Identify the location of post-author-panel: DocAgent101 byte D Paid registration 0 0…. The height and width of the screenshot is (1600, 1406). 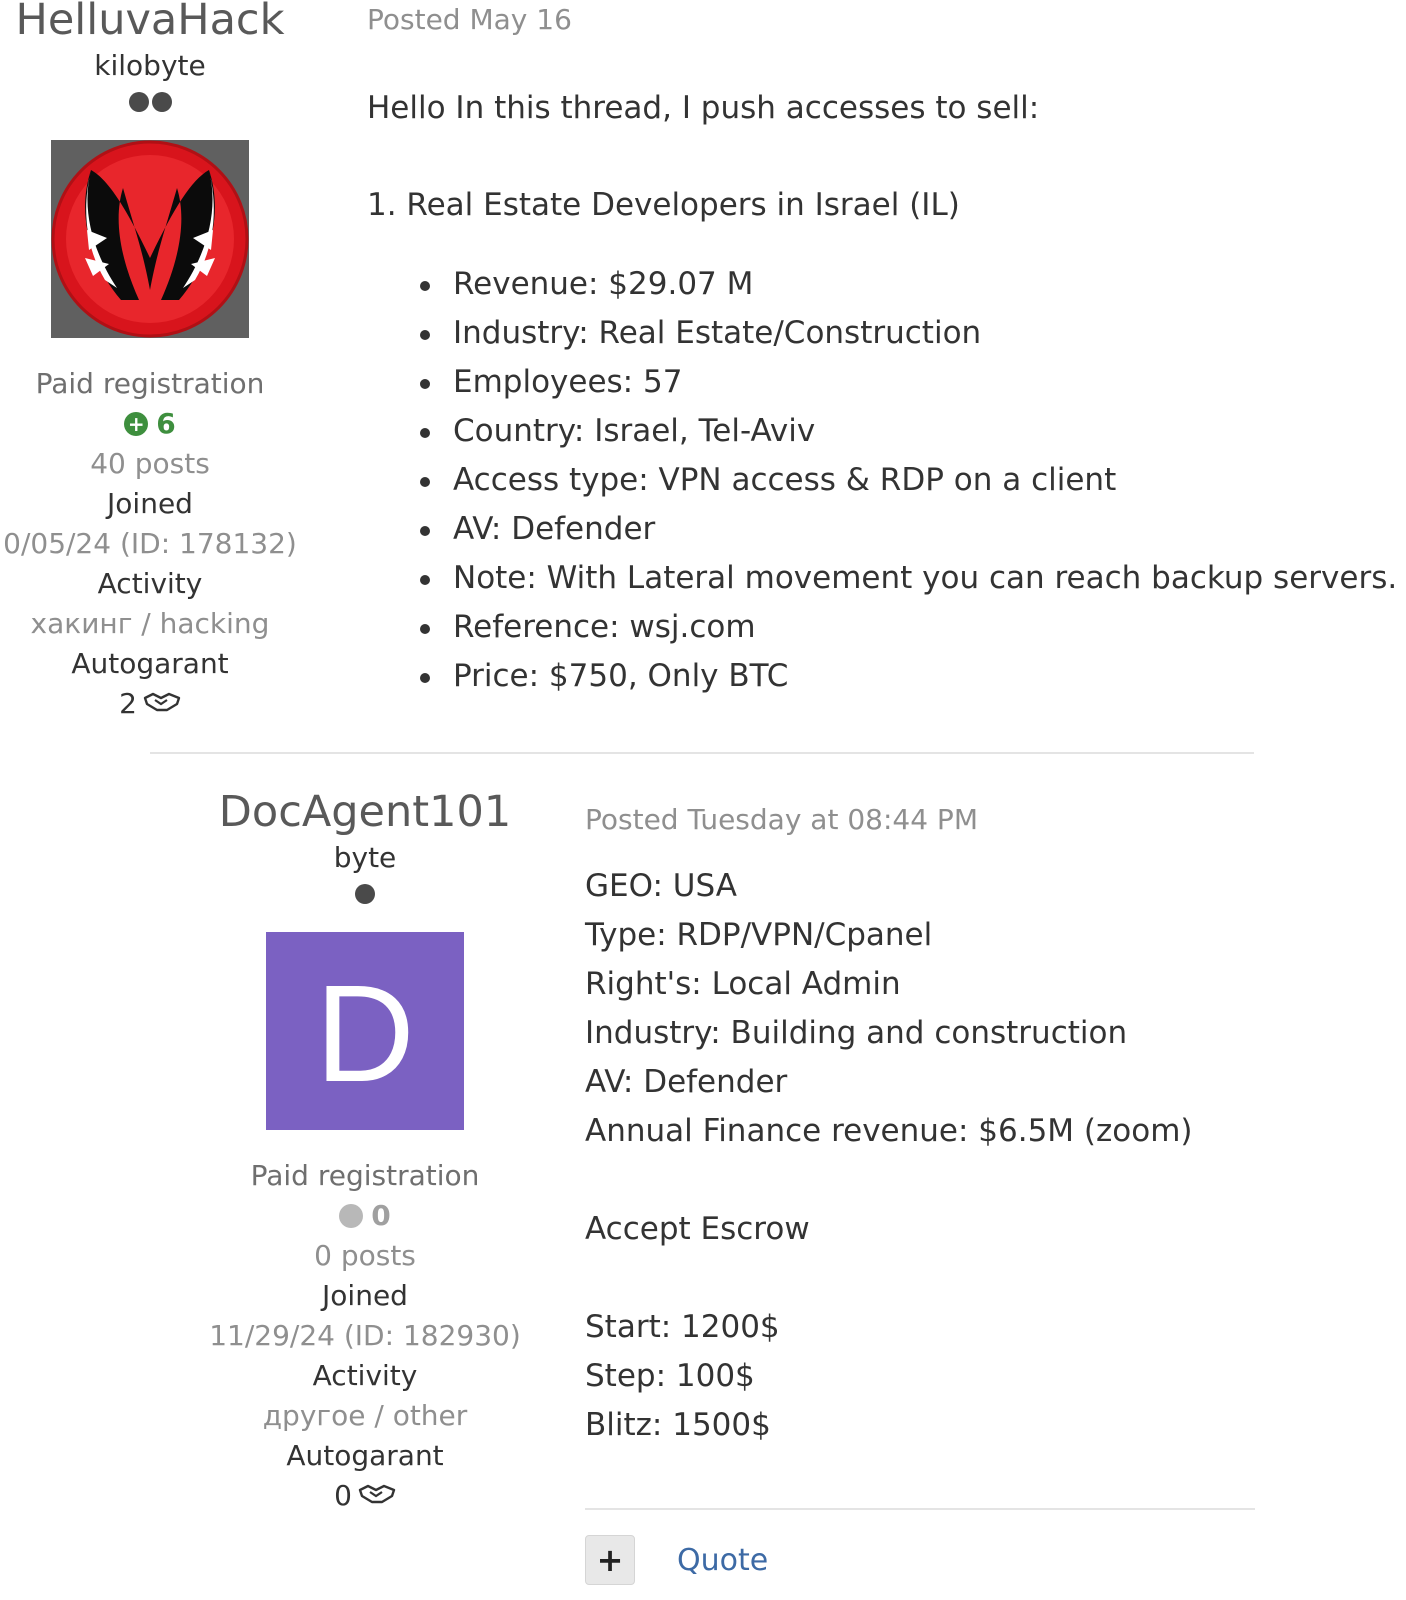
(365, 1151).